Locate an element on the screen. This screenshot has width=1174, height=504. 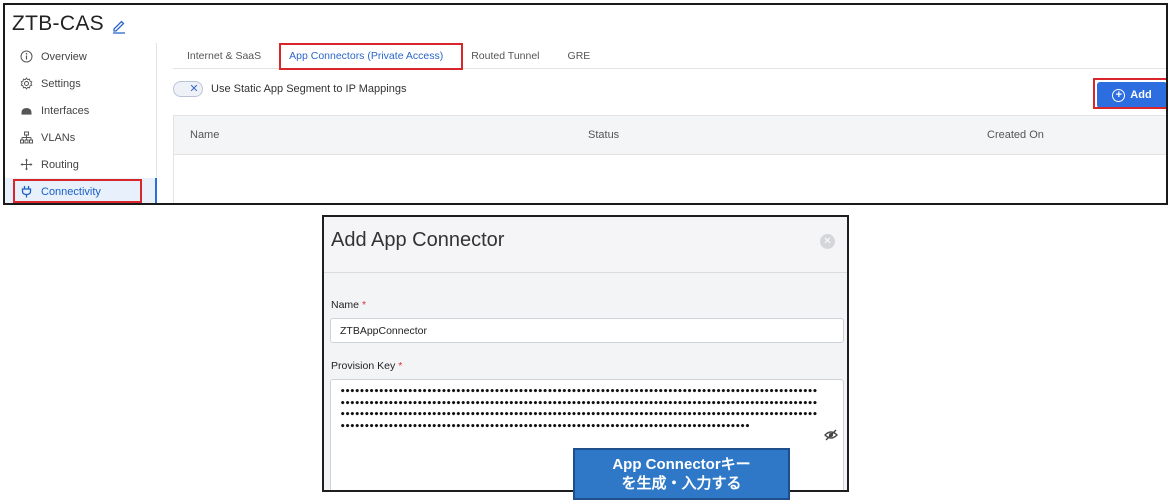
sidebar-item-vlans: VLANs is located at coordinates (80, 137).